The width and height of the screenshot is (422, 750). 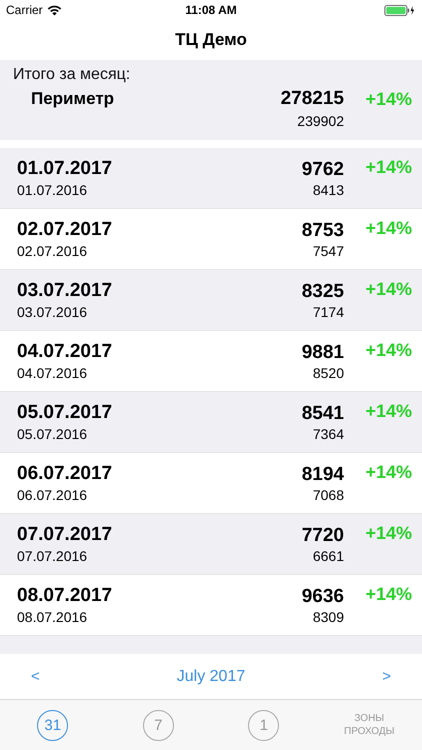 What do you see at coordinates (52, 190) in the screenshot?
I see `previous-date-label: 01.07.2016` at bounding box center [52, 190].